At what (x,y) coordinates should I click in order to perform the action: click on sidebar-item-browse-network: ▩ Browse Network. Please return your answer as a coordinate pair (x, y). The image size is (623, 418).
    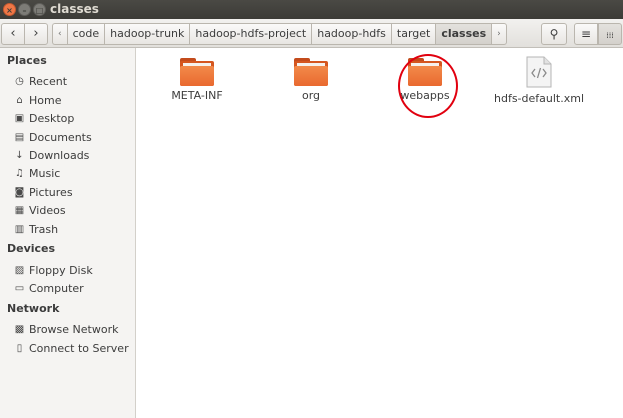
    Looking at the image, I should click on (73, 329).